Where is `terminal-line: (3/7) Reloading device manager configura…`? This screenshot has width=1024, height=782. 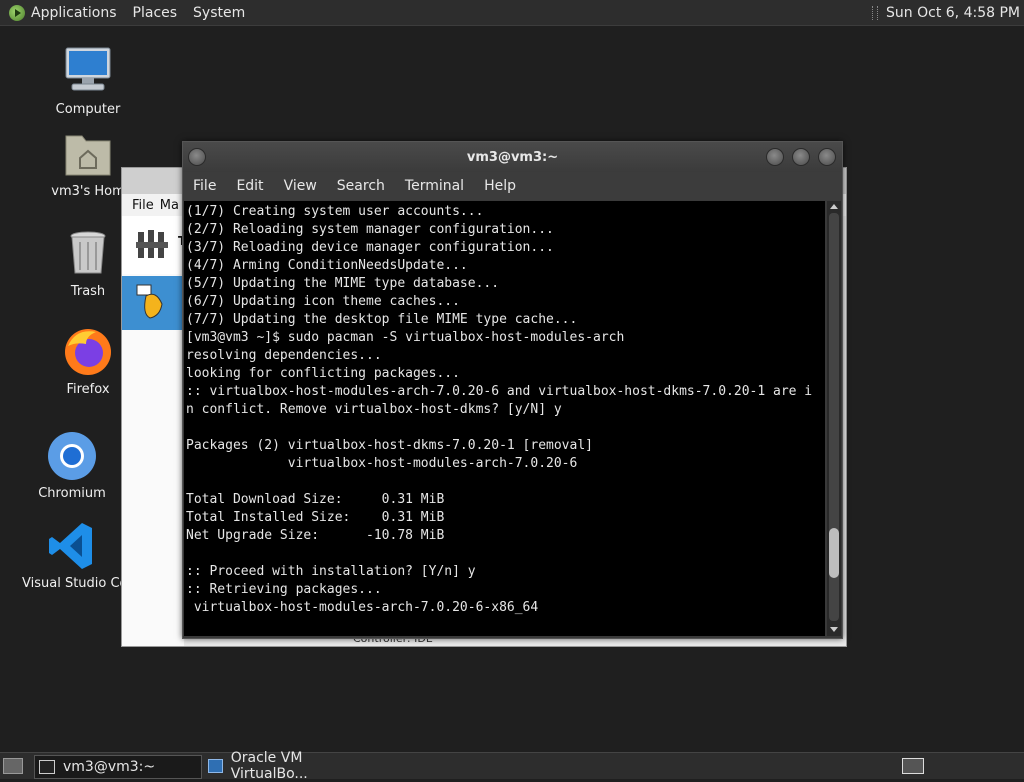
terminal-line: (3/7) Reloading device manager configura… is located at coordinates (370, 247).